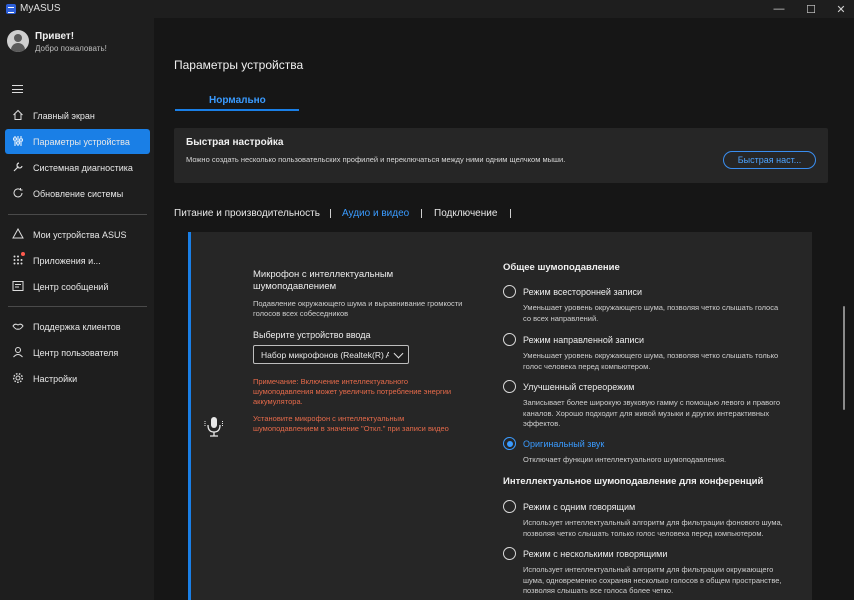 Image resolution: width=854 pixels, height=600 pixels. I want to click on sidebar-item-home: Главный экран, so click(77, 115).